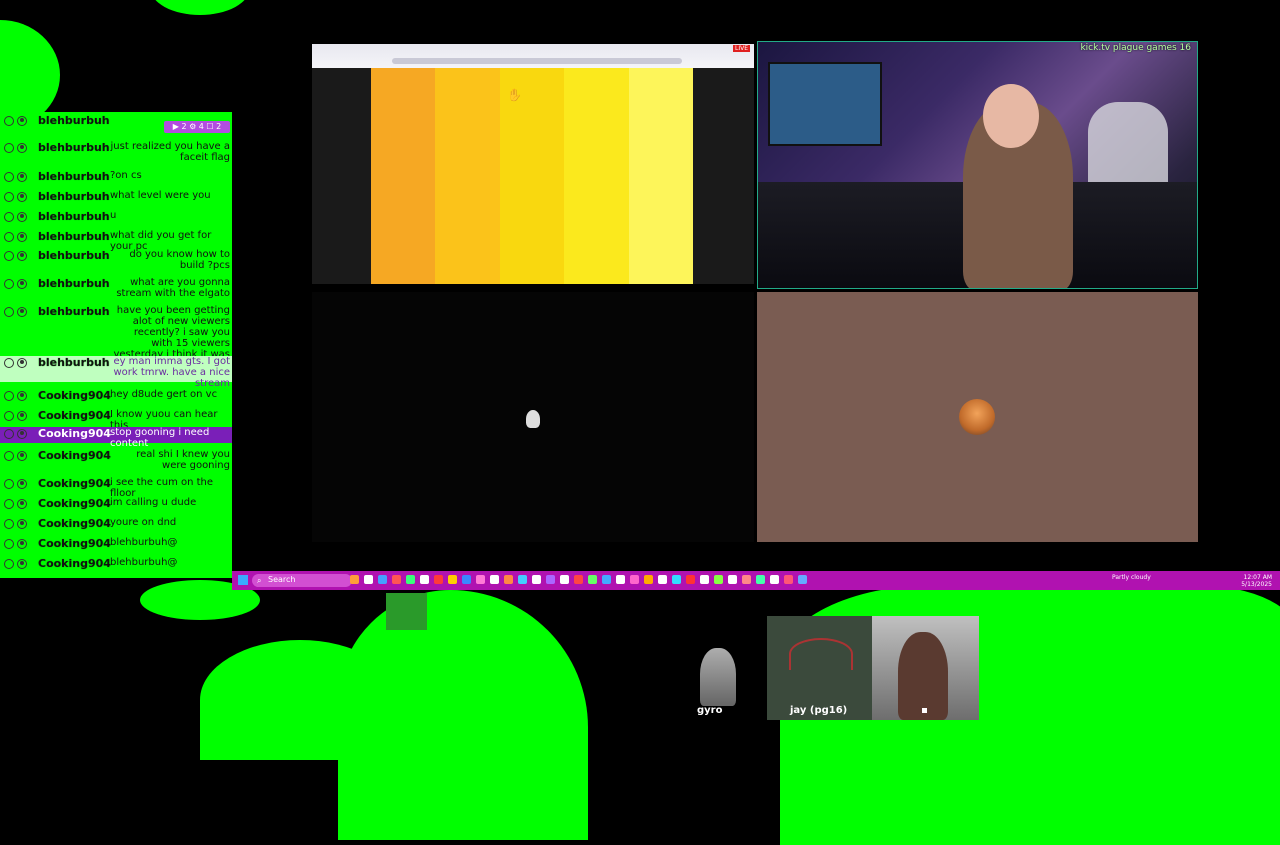  I want to click on chat-text: youre on dnd, so click(143, 522).